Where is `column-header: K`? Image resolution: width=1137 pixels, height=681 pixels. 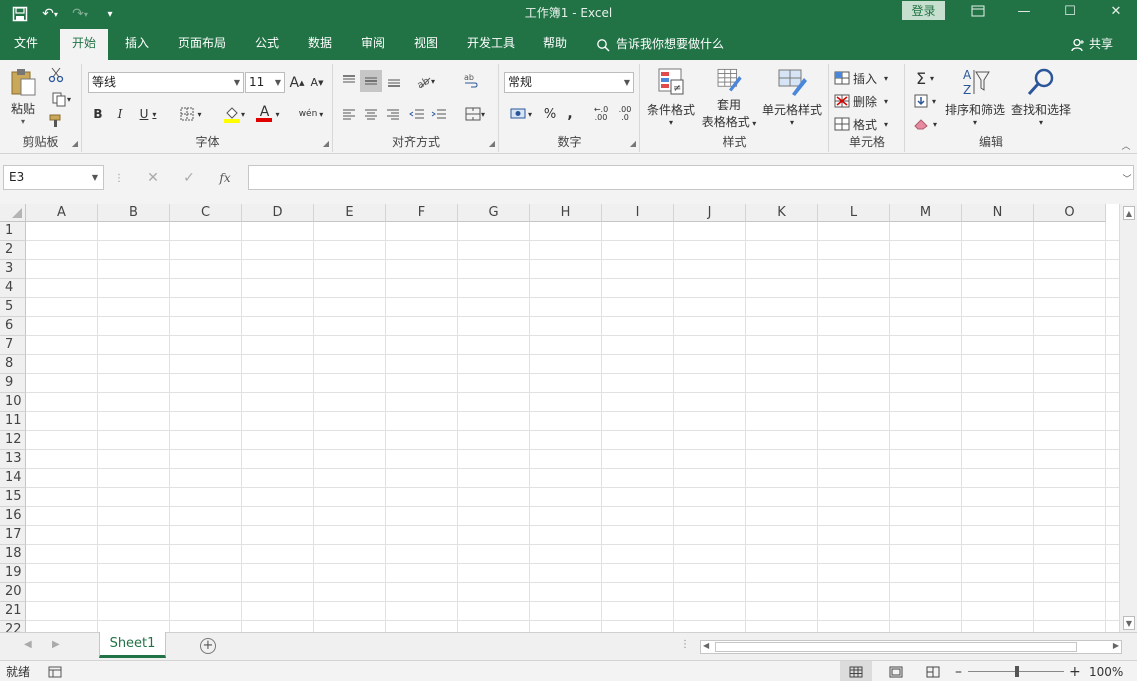
column-header: K is located at coordinates (782, 213).